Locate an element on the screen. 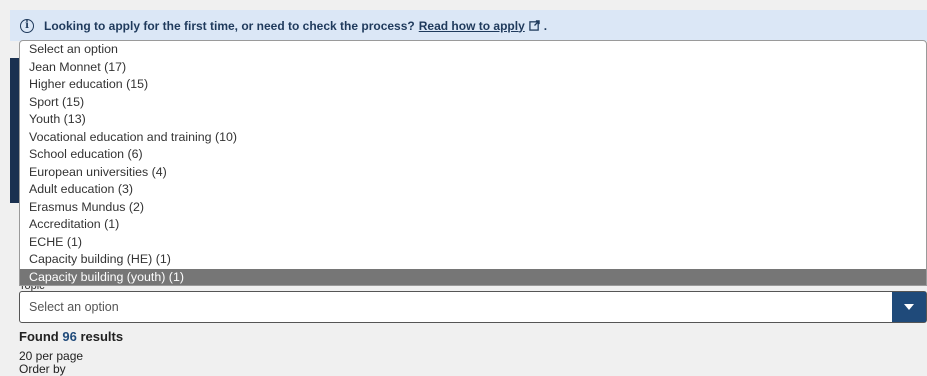 The height and width of the screenshot is (376, 927). results-summary: Found 96 results is located at coordinates (71, 336).